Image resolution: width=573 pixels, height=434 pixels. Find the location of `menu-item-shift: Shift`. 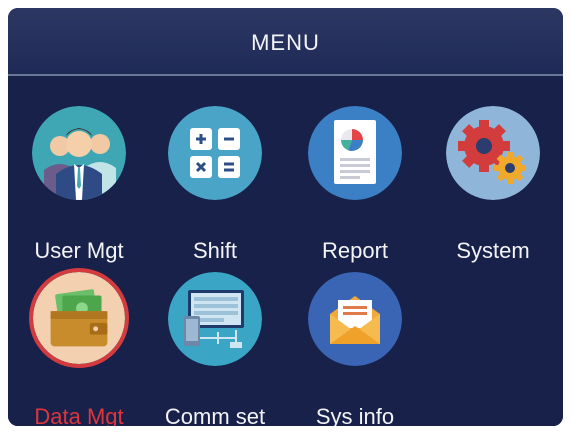

menu-item-shift: Shift is located at coordinates (215, 184).